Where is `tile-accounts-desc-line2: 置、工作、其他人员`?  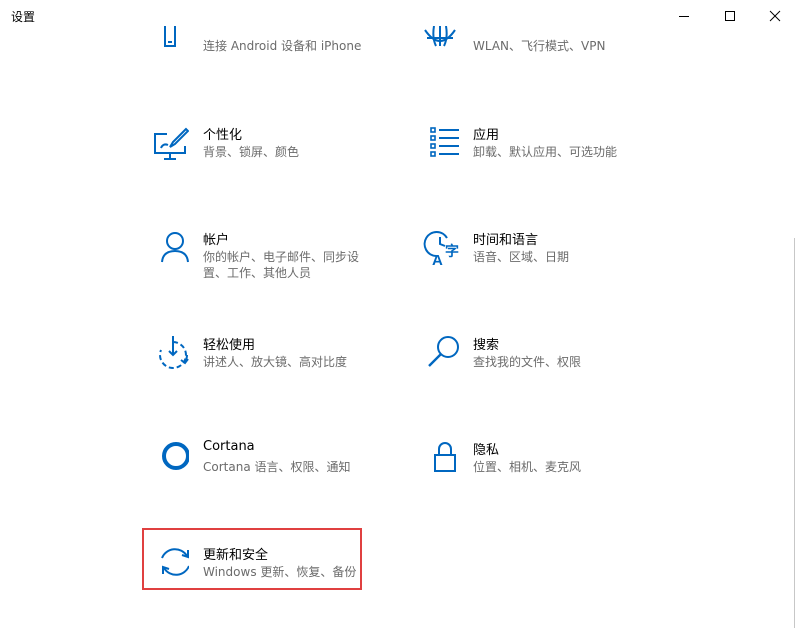 tile-accounts-desc-line2: 置、工作、其他人员 is located at coordinates (257, 273).